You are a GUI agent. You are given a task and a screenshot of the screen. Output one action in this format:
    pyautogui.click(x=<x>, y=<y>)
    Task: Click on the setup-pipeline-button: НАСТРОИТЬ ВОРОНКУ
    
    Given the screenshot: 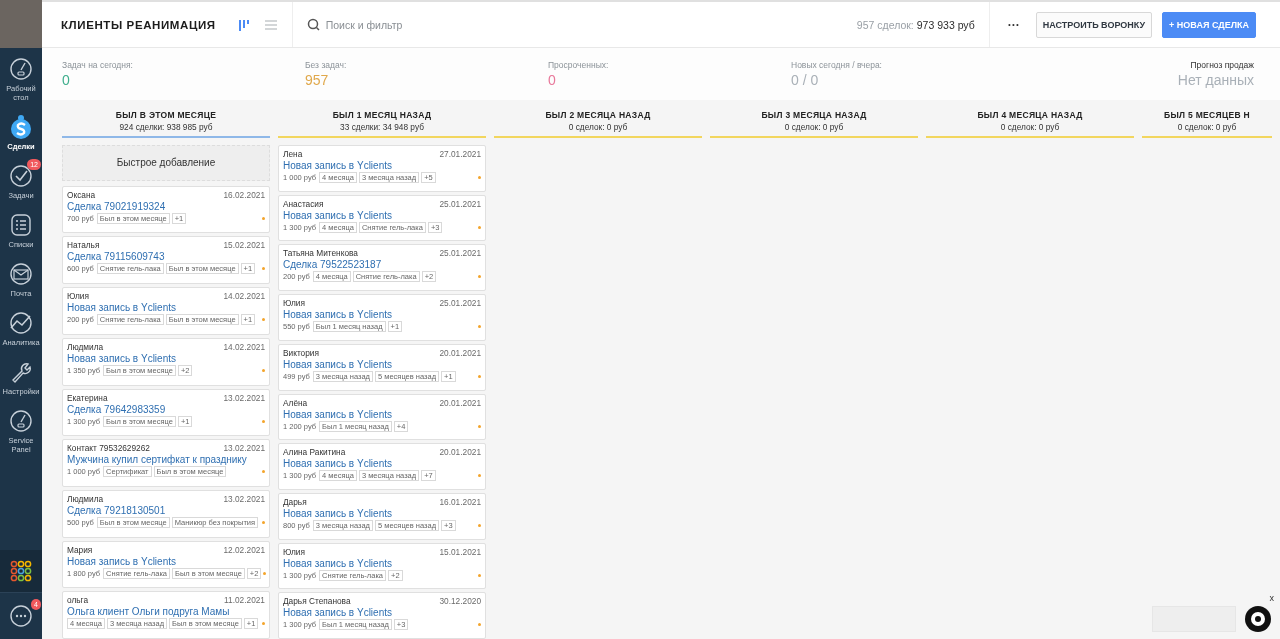 What is the action you would take?
    pyautogui.click(x=1094, y=24)
    